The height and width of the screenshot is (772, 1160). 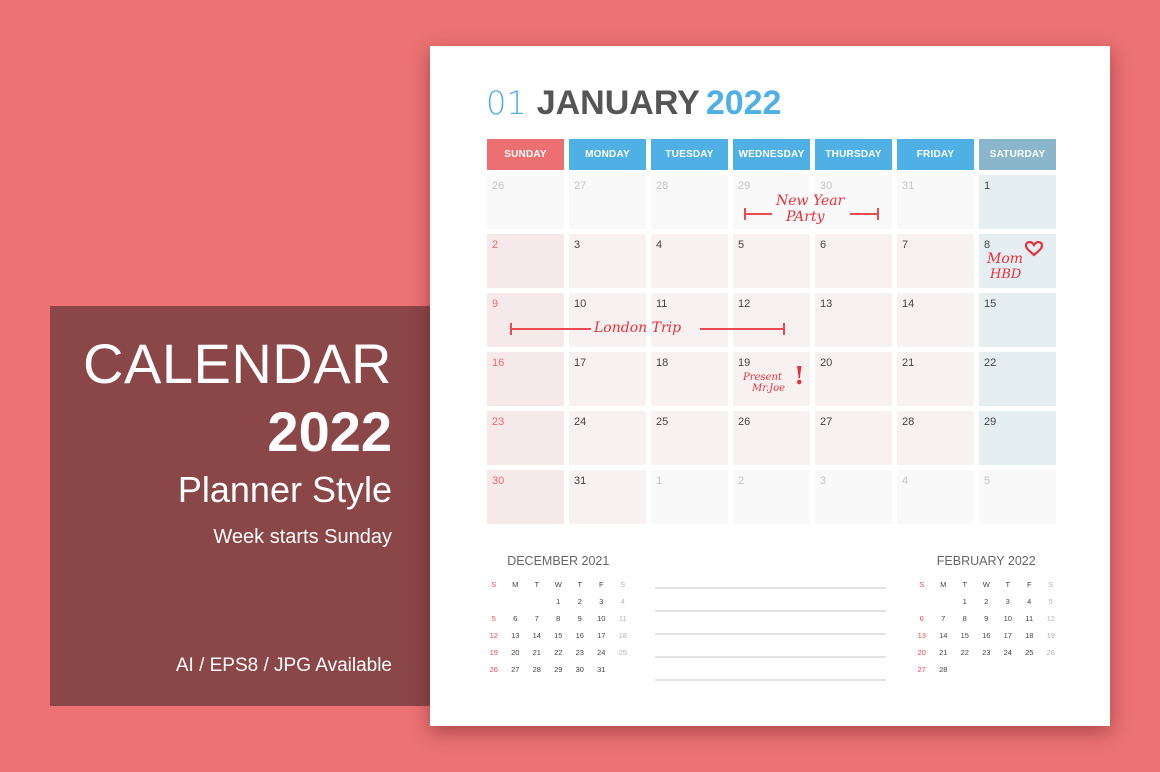 What do you see at coordinates (607, 379) in the screenshot?
I see `day-cell: 17` at bounding box center [607, 379].